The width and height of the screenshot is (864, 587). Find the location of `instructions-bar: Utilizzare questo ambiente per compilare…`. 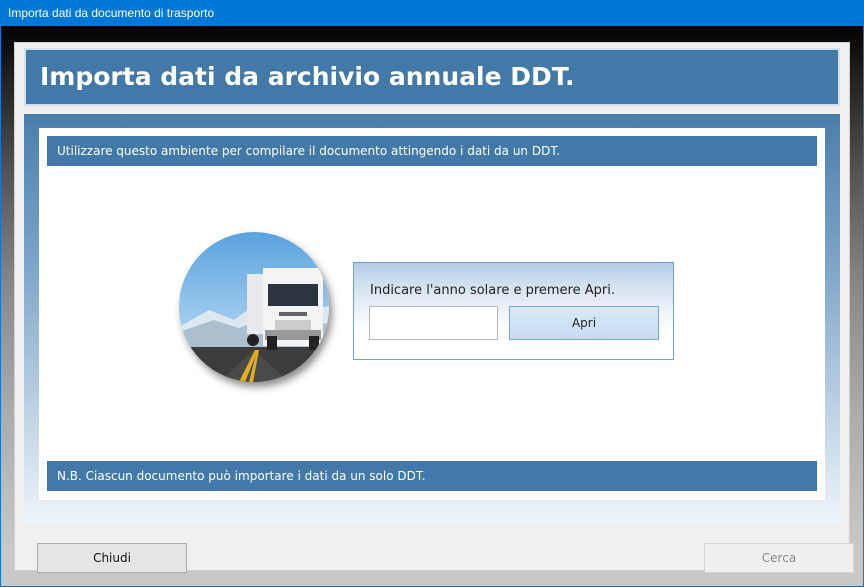

instructions-bar: Utilizzare questo ambiente per compilare… is located at coordinates (432, 151).